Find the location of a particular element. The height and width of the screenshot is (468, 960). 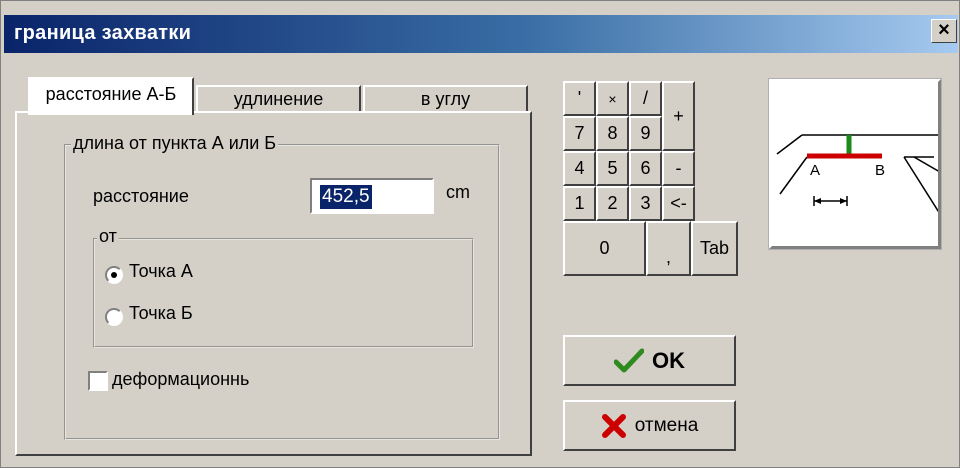

key-label: 9 is located at coordinates (645, 133).